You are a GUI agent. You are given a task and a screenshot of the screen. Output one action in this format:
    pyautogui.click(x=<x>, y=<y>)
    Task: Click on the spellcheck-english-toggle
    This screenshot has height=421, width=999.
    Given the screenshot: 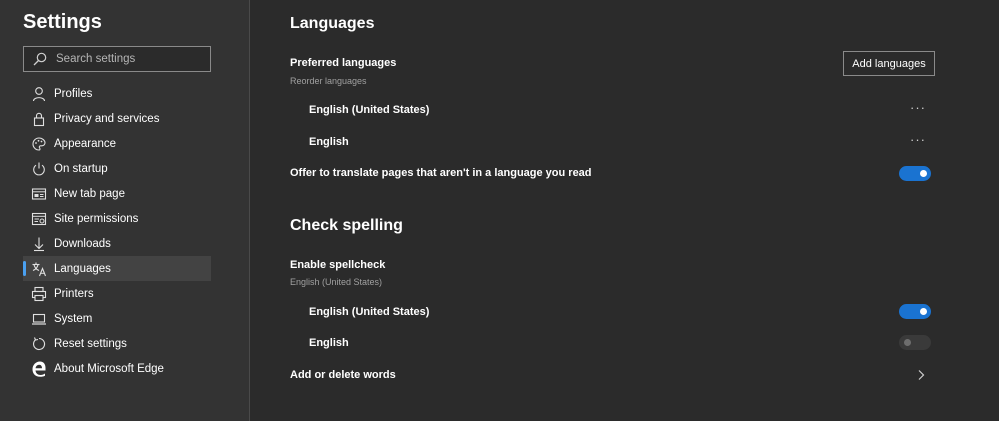 What is the action you would take?
    pyautogui.click(x=915, y=342)
    